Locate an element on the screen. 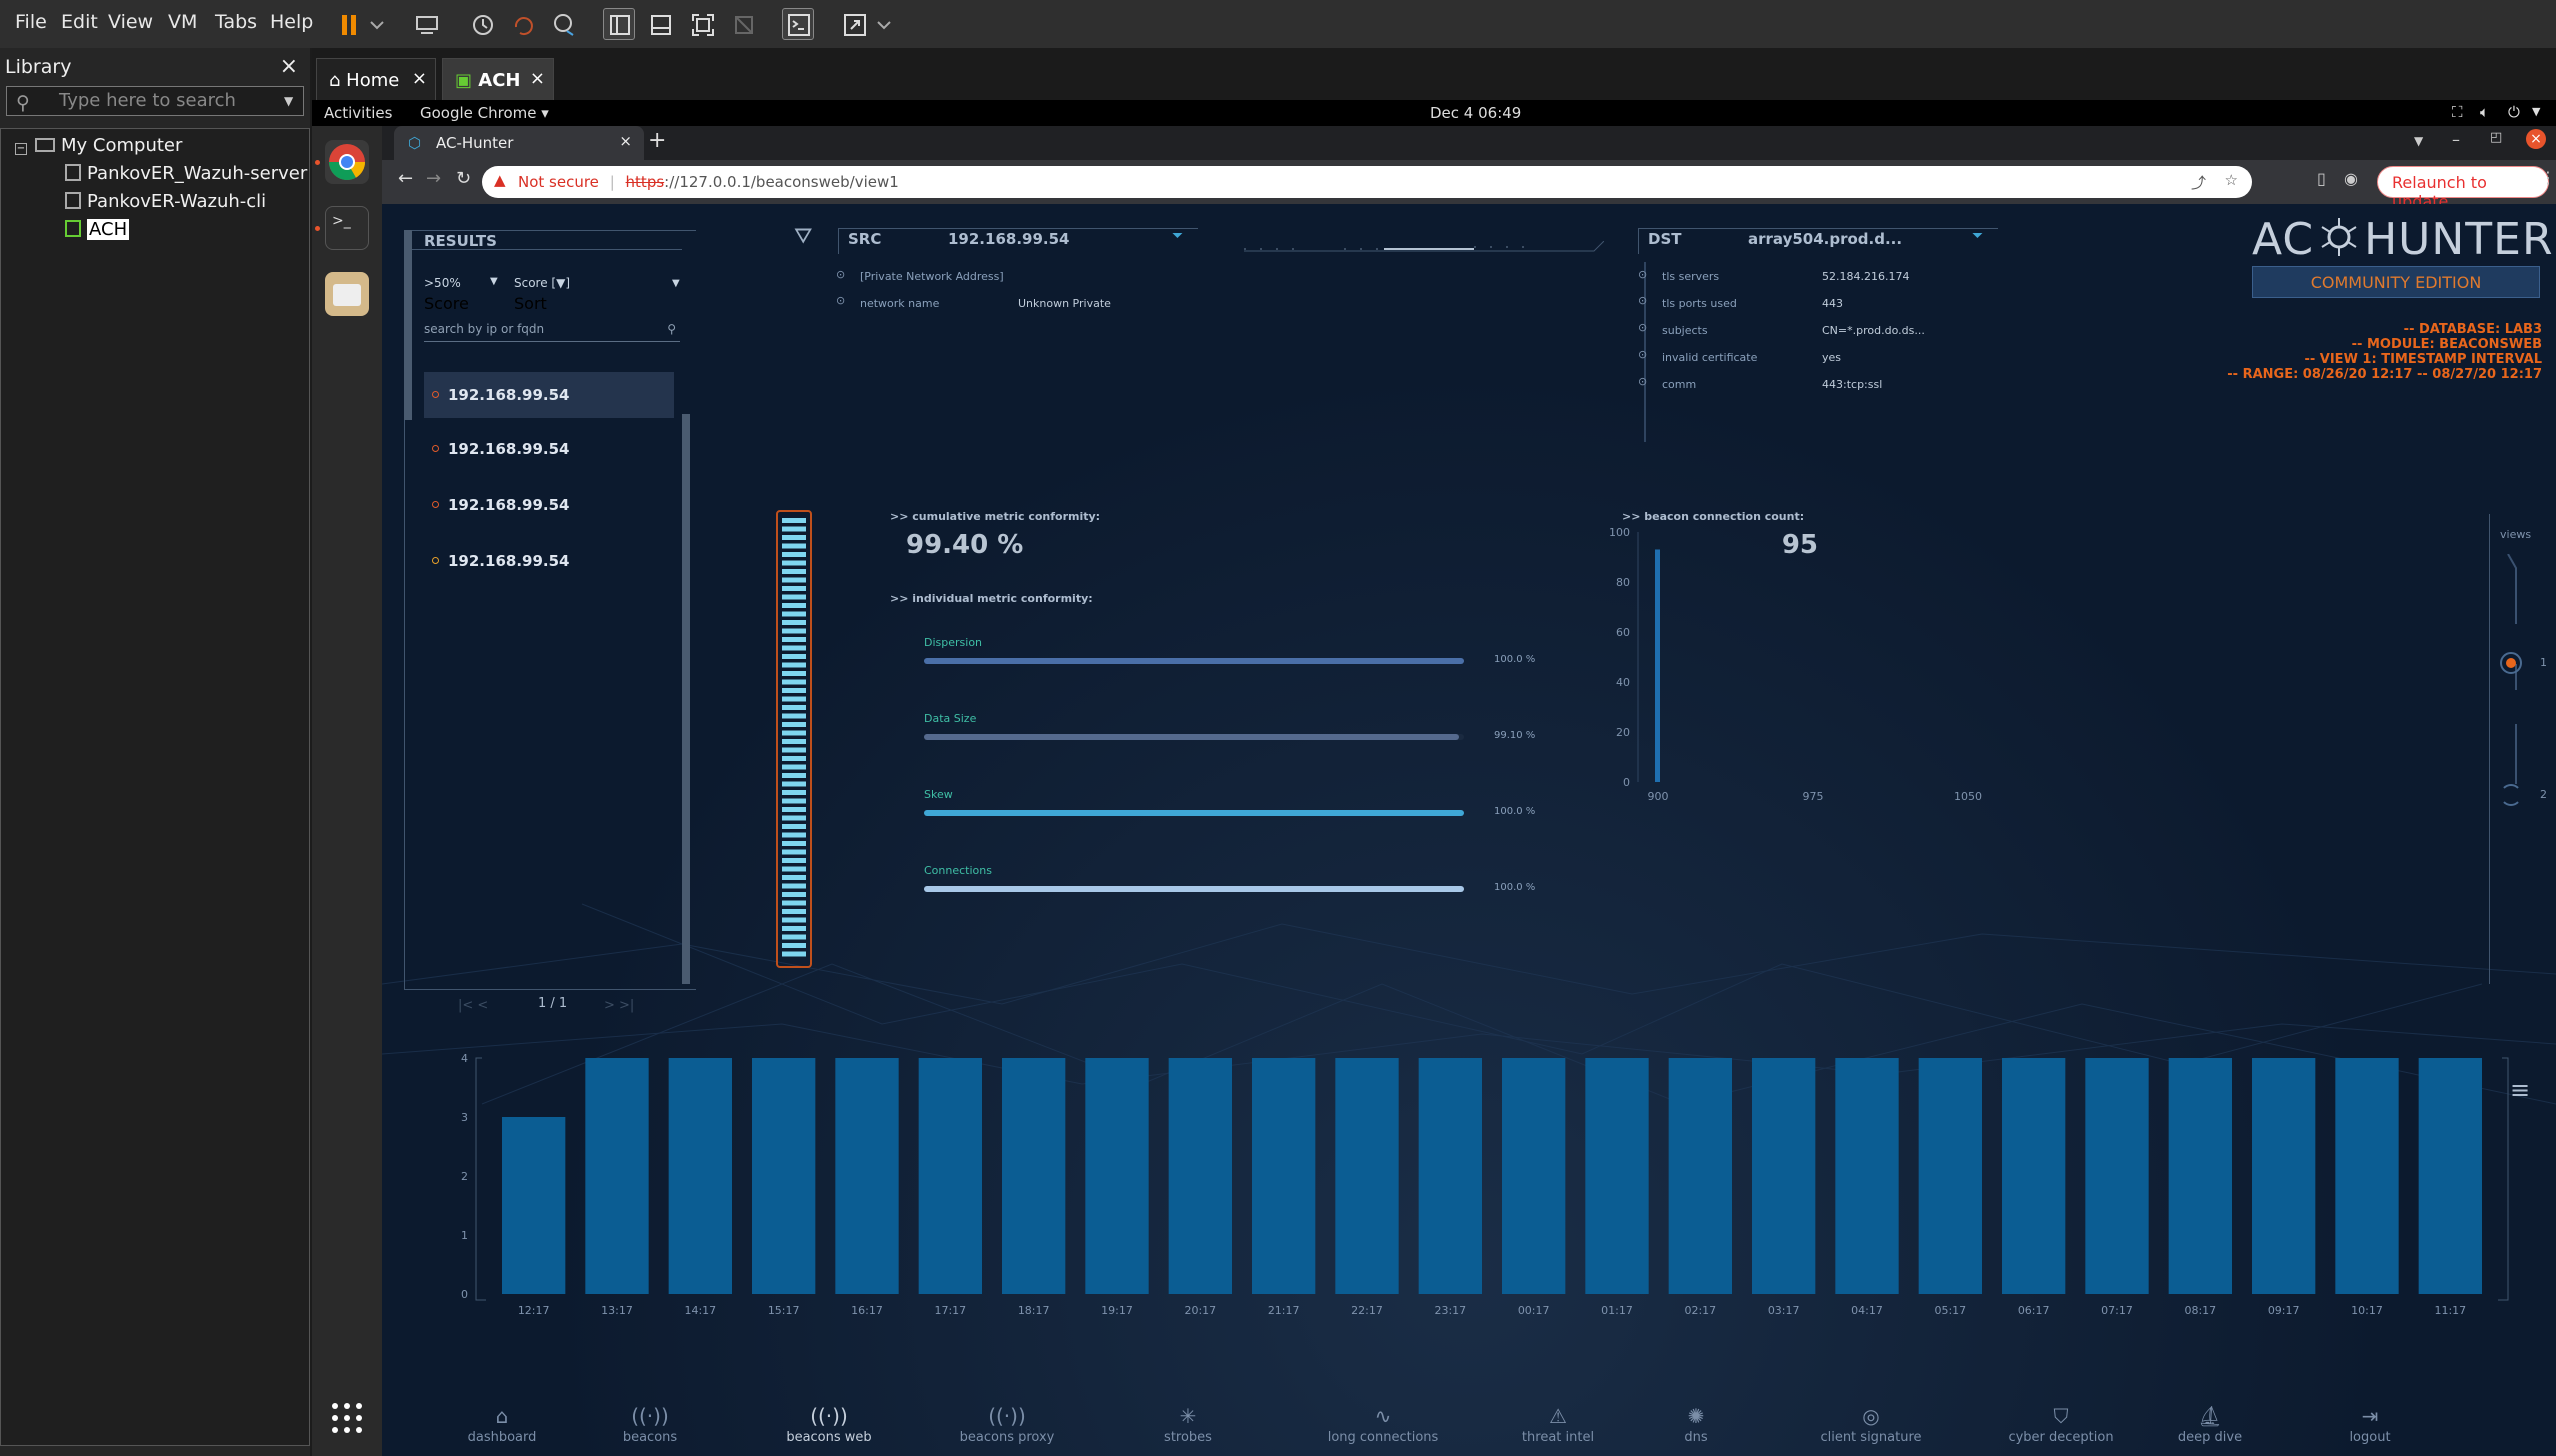 This screenshot has height=1456, width=2556. share-icon: ⤴ is located at coordinates (2198, 182).